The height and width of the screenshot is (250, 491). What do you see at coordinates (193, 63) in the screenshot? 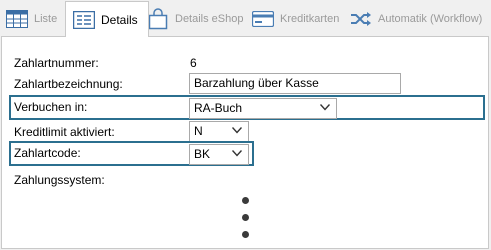
I see `zahlartnummer-value: 6` at bounding box center [193, 63].